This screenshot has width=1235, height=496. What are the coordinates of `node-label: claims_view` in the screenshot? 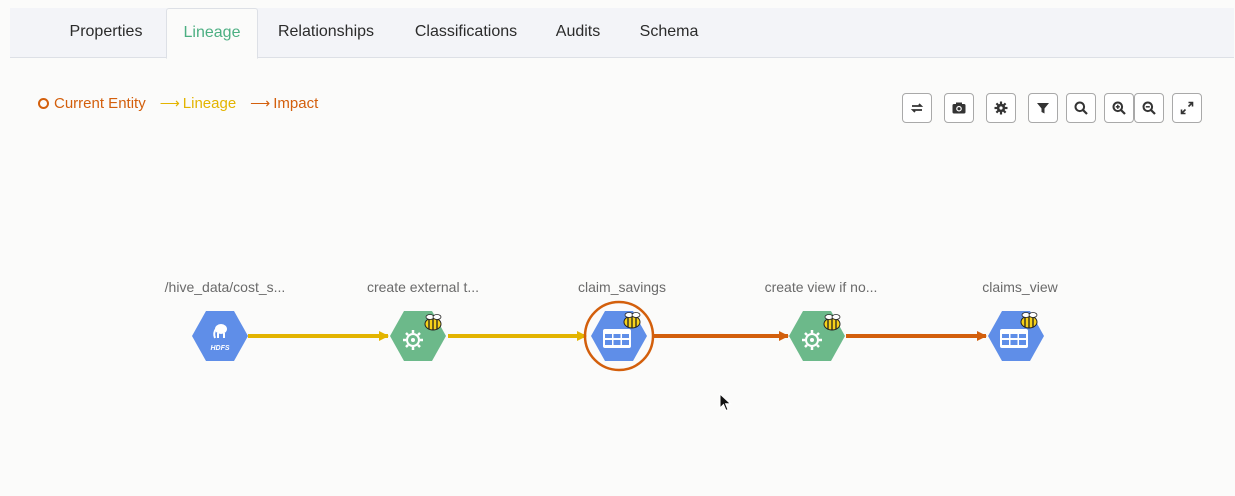 It's located at (1020, 287).